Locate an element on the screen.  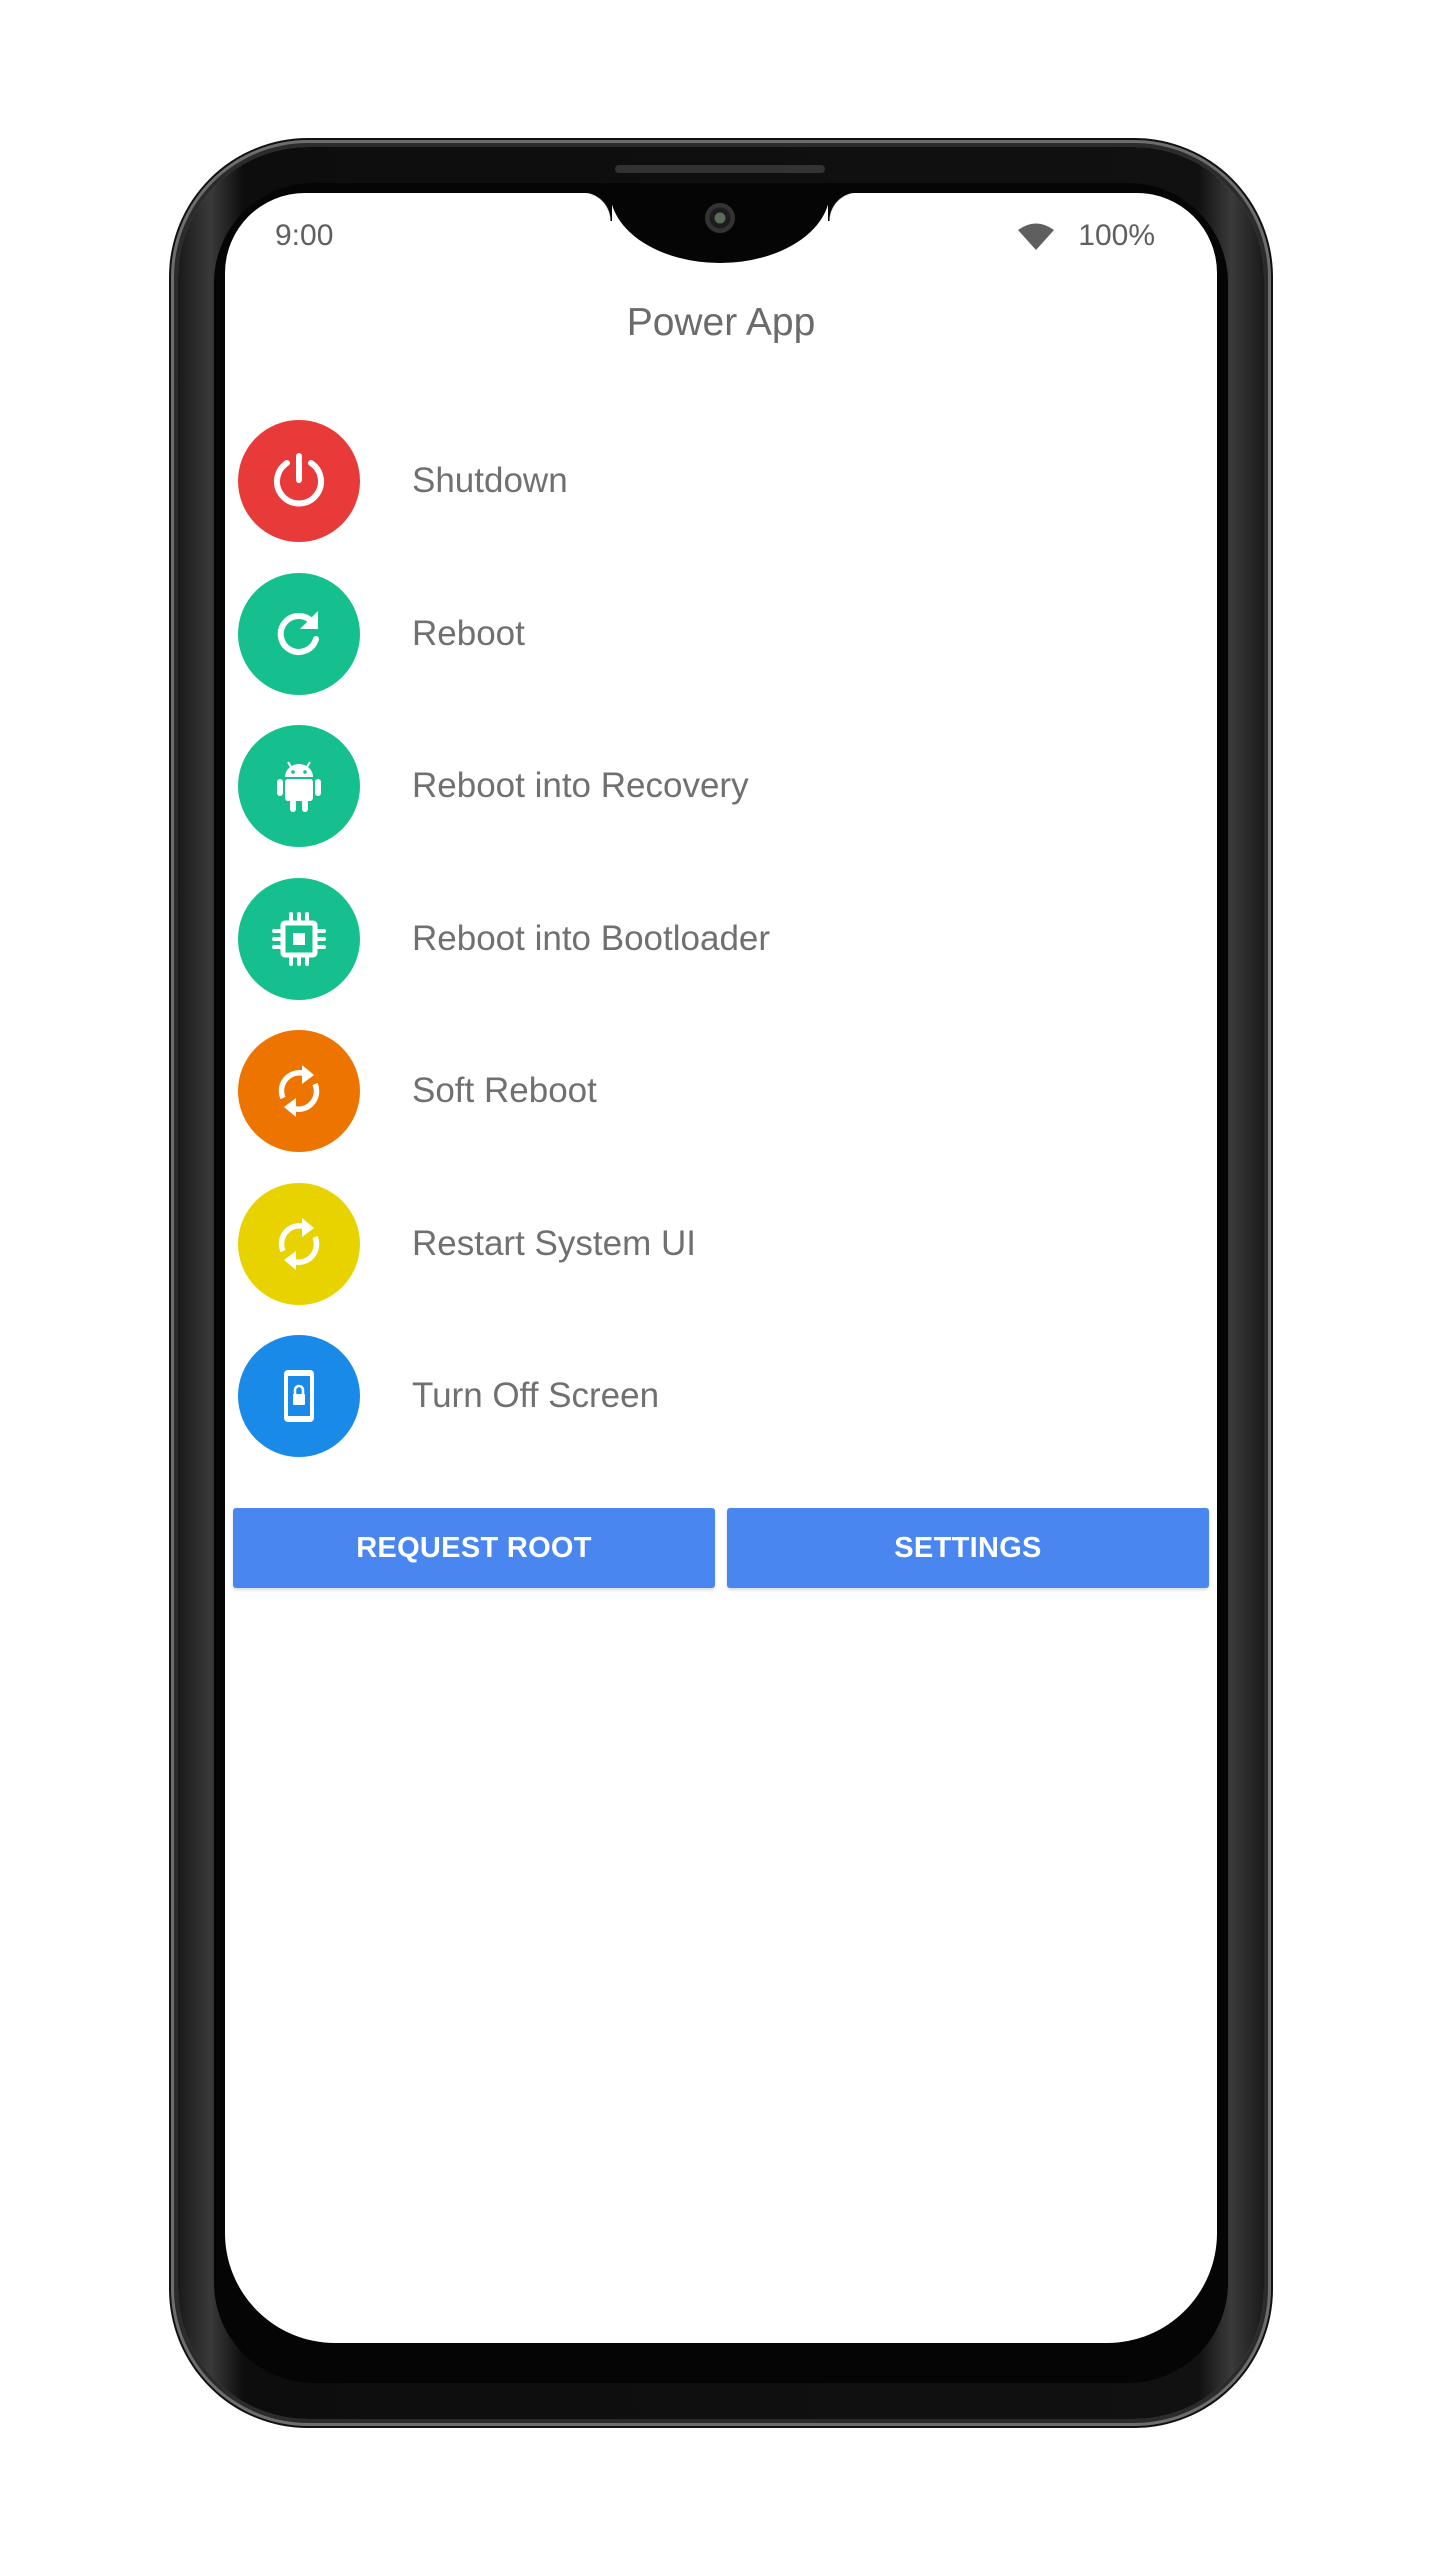
status-indicators: 100% is located at coordinates (1085, 236).